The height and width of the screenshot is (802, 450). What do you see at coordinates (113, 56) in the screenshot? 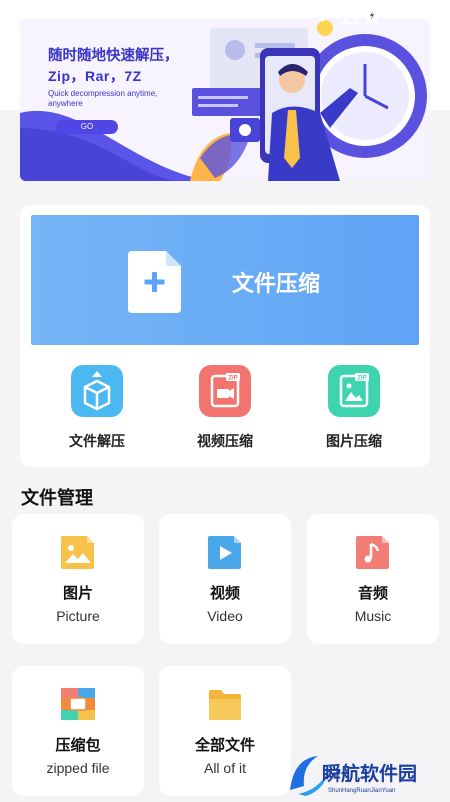
I see `banner-headline: 随时随地快速解压，` at bounding box center [113, 56].